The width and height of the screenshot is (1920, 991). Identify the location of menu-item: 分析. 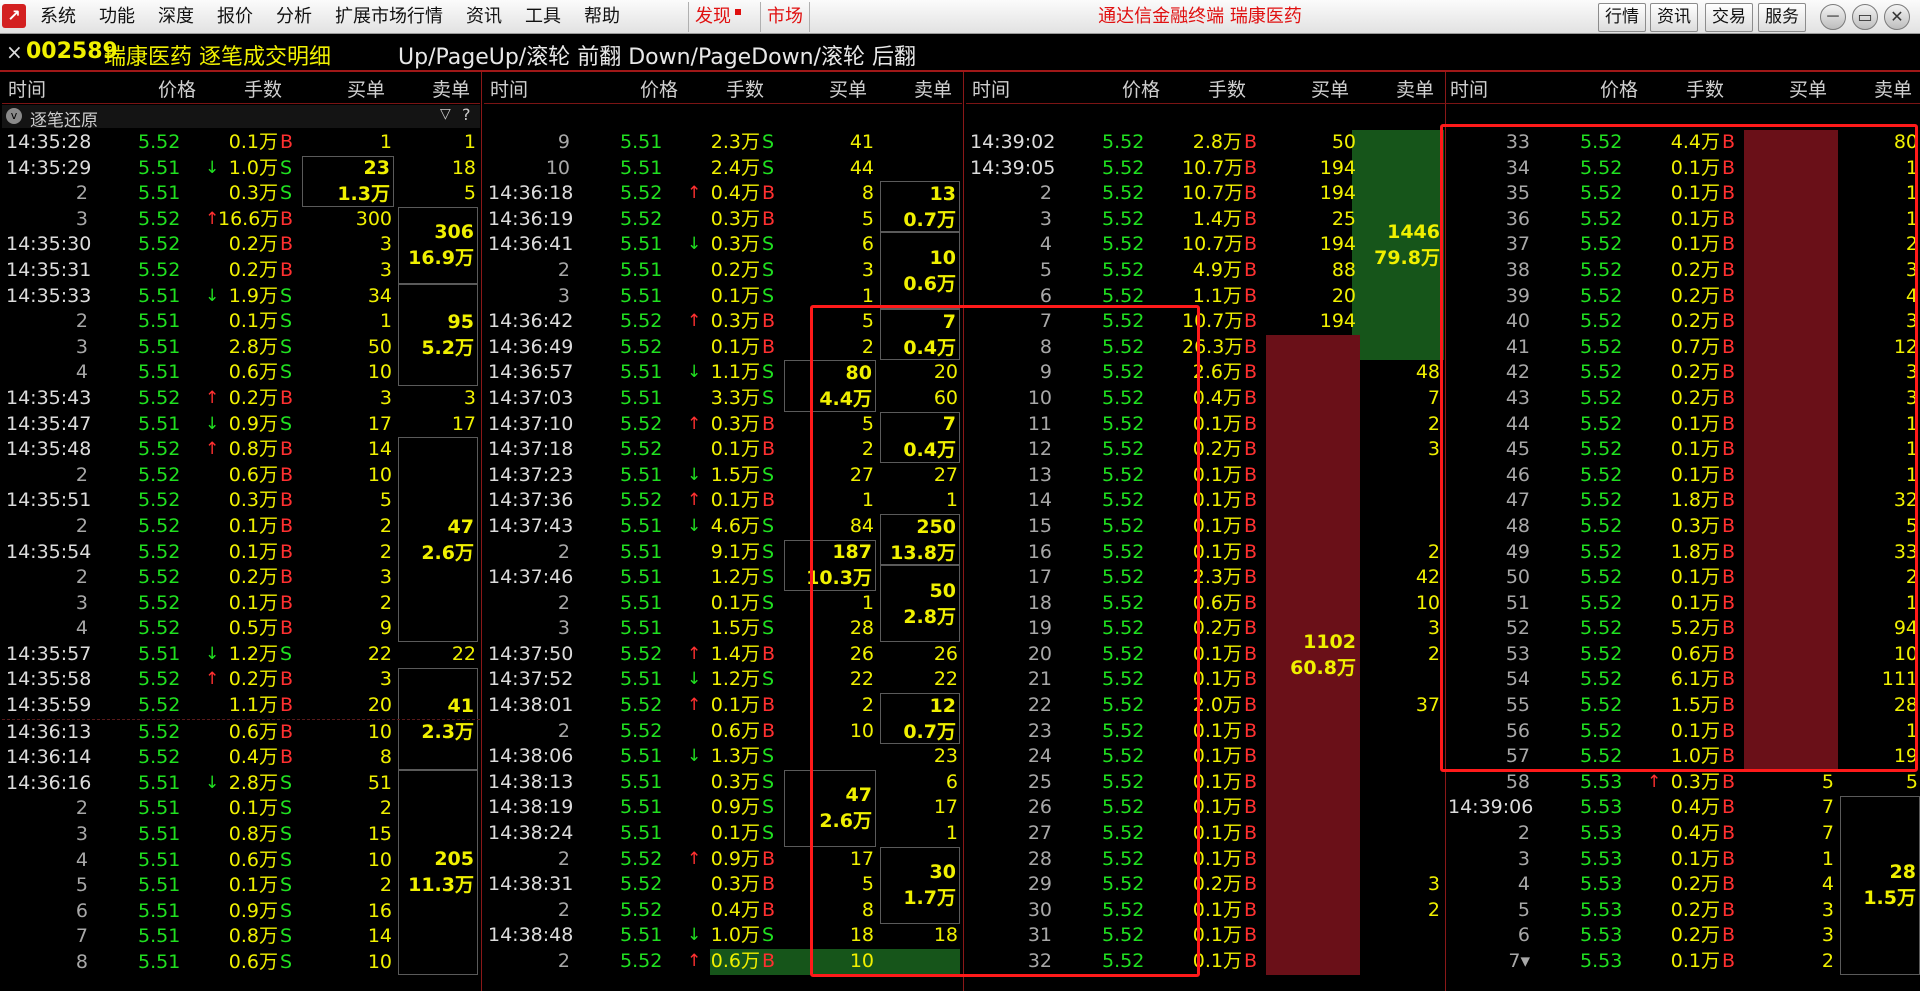
(294, 17).